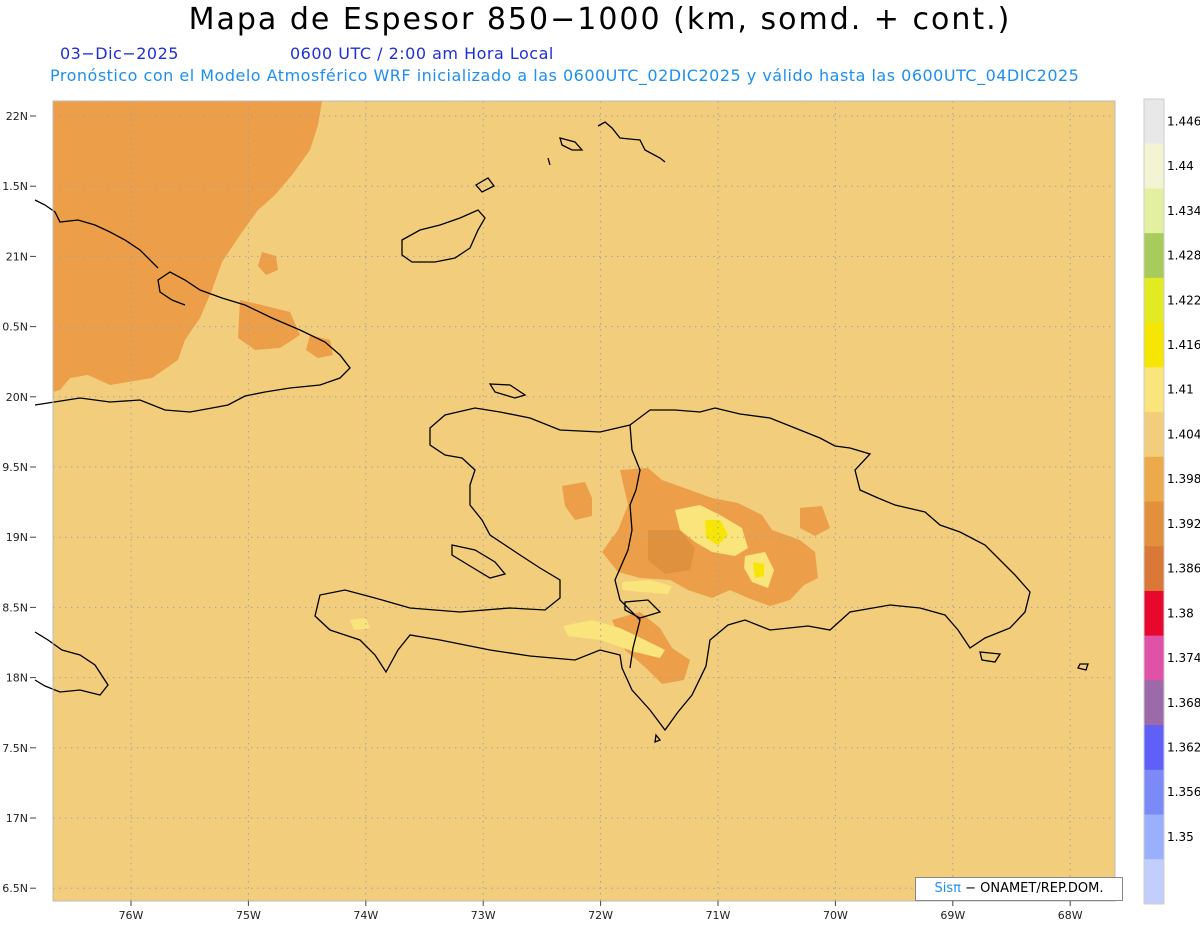  I want to click on lat-tick-label: 22N, so click(17, 116).